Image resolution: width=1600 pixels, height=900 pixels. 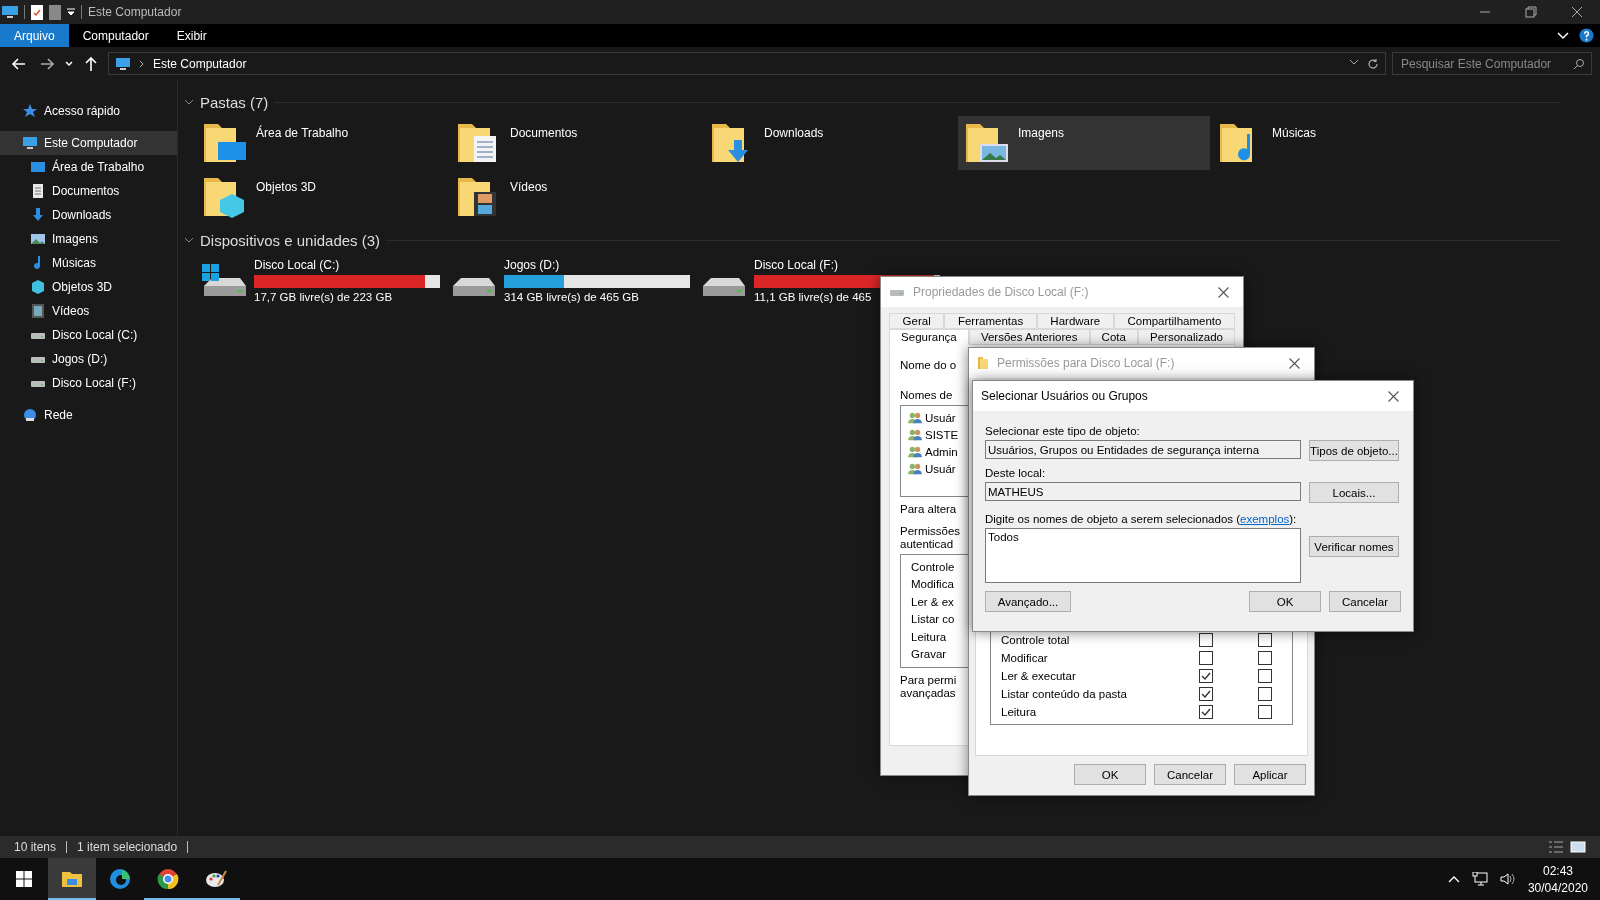 I want to click on permission-name: Modifica, so click(x=932, y=585).